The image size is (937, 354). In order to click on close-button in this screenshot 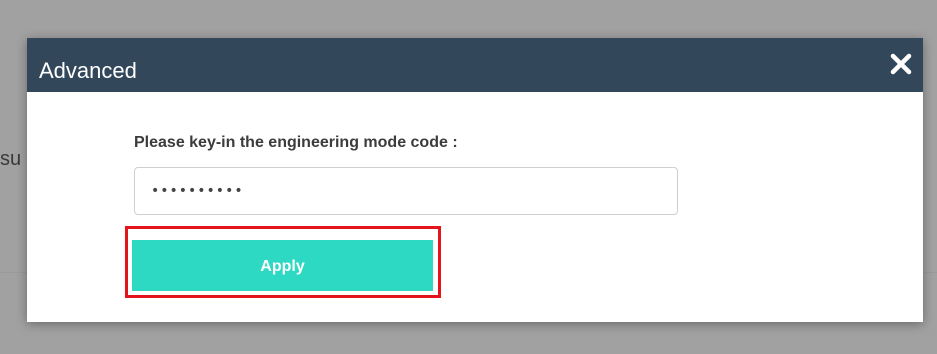, I will do `click(901, 64)`.